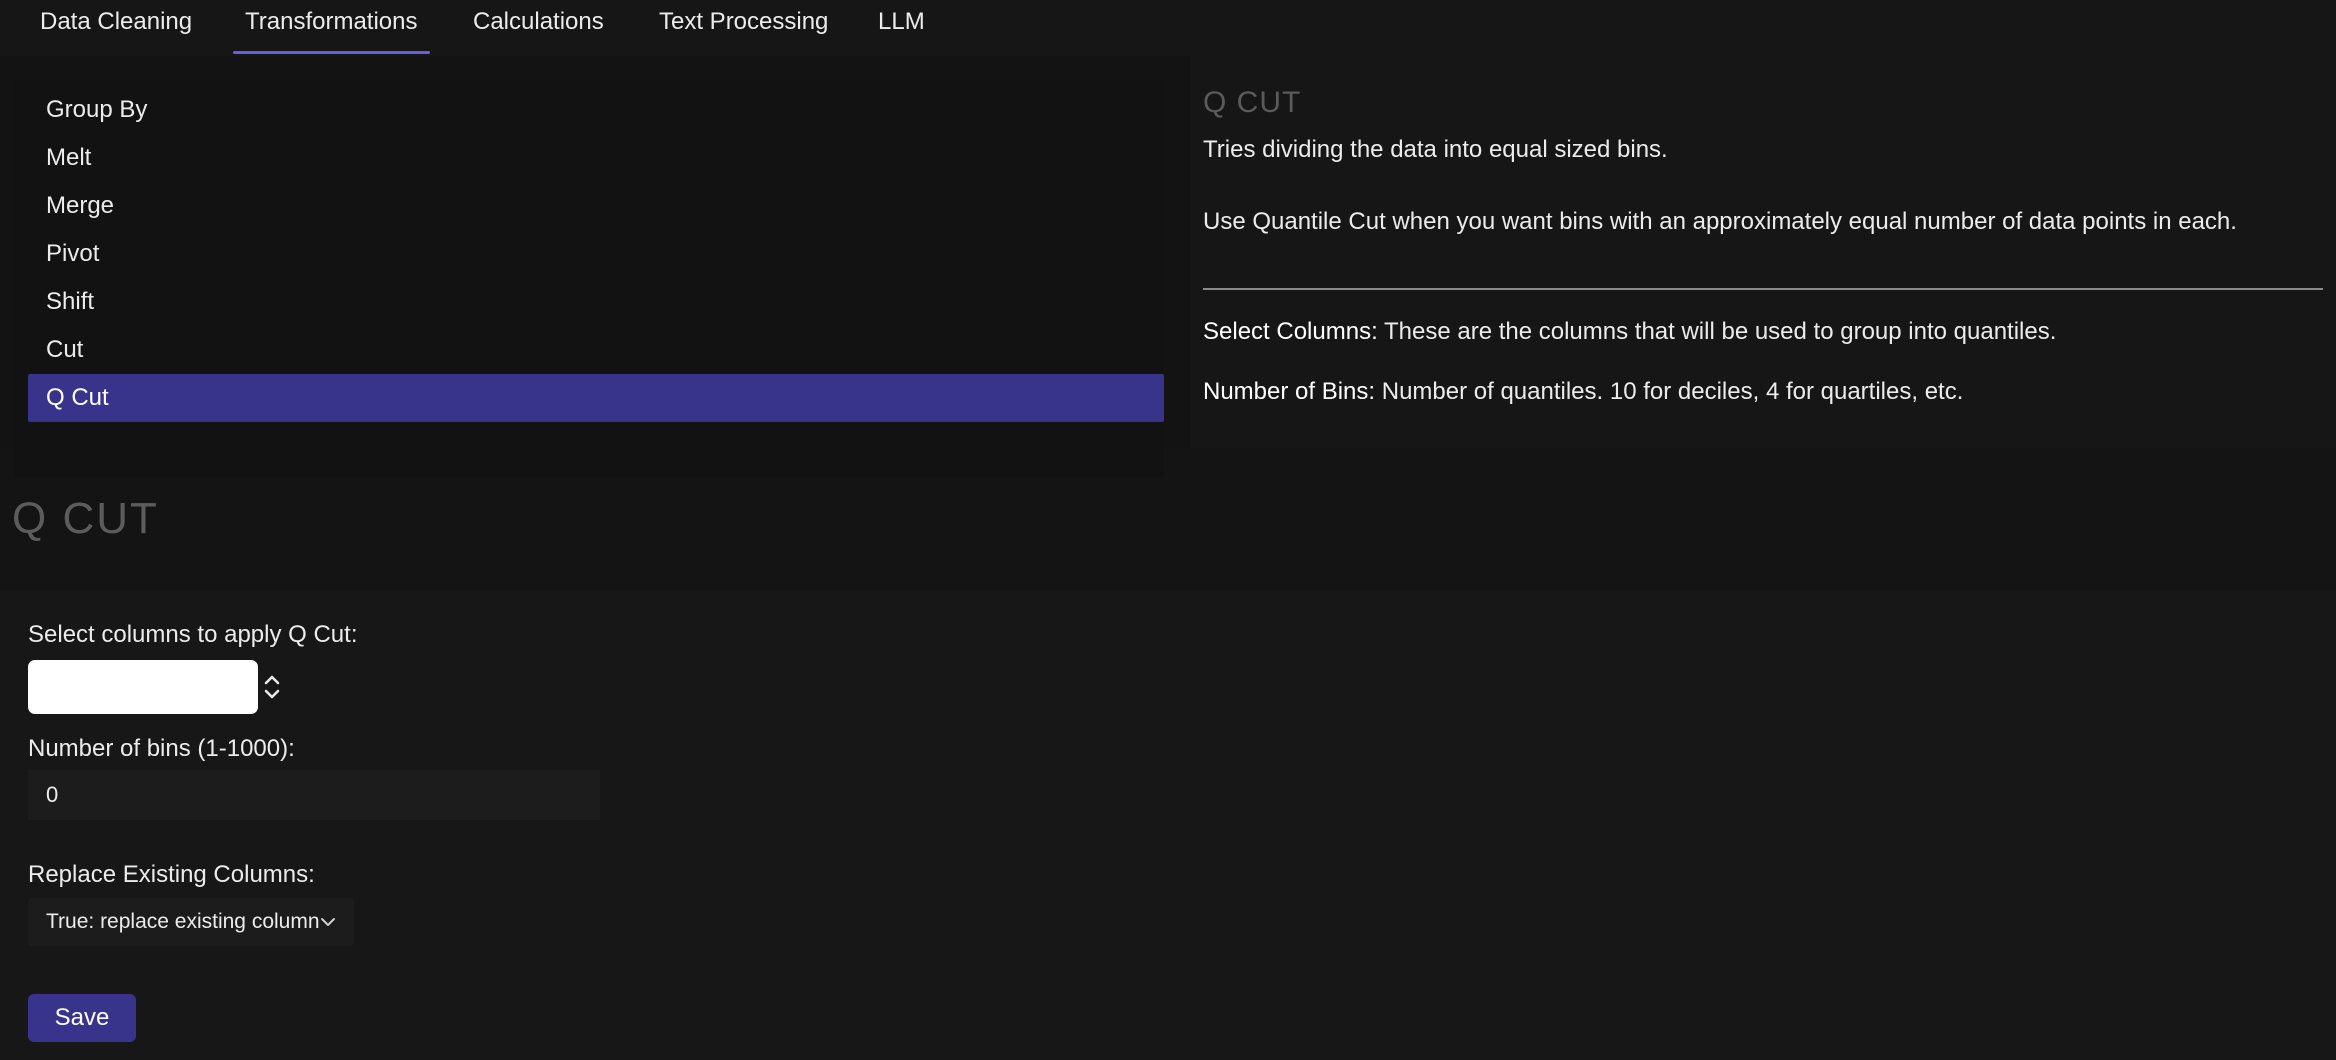 The image size is (2336, 1060). What do you see at coordinates (171, 874) in the screenshot?
I see `replace-label: Replace Existing Columns:` at bounding box center [171, 874].